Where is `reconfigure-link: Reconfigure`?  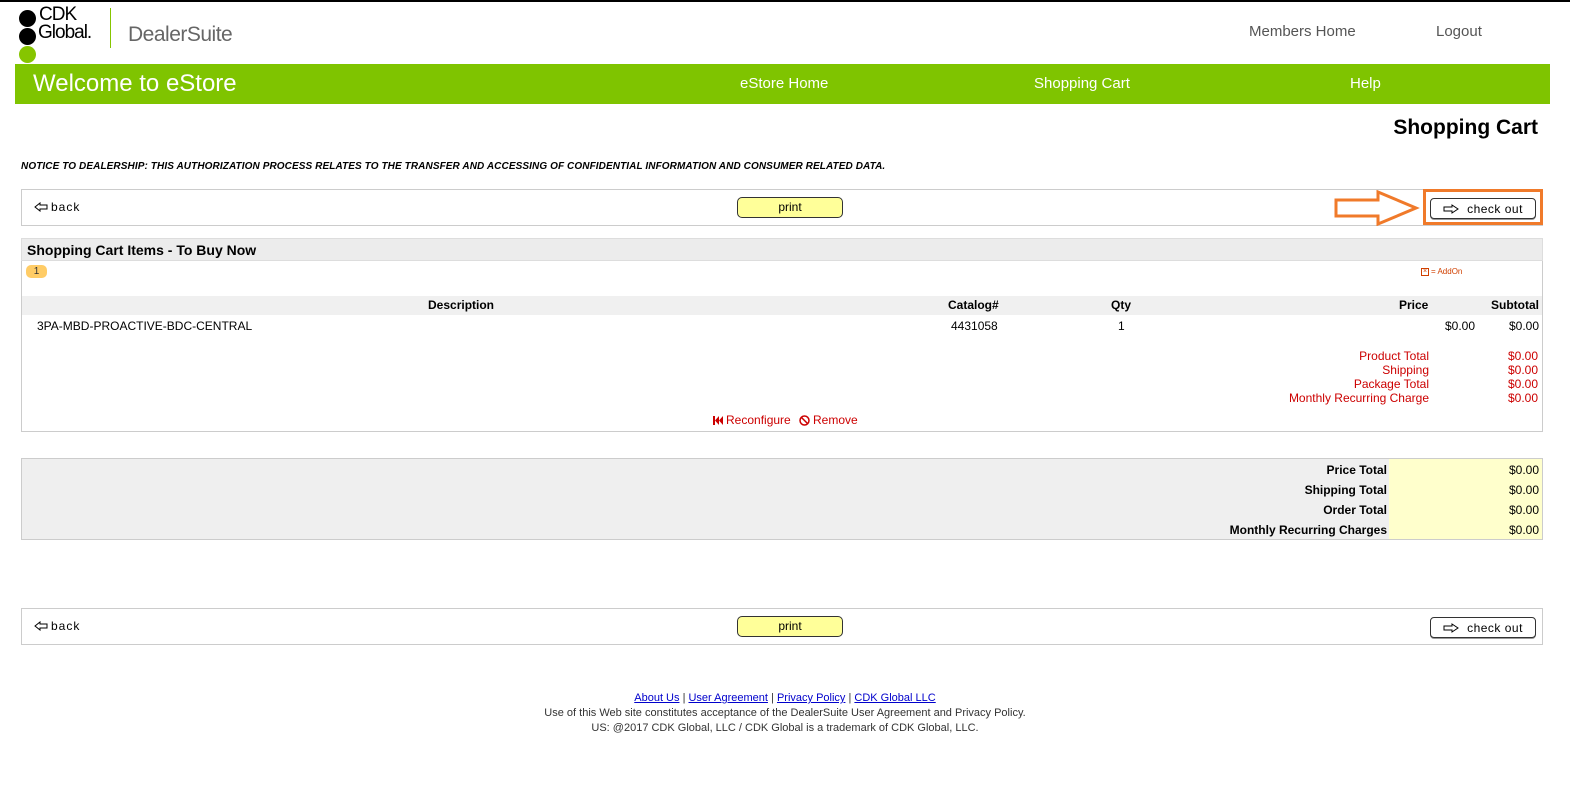
reconfigure-link: Reconfigure is located at coordinates (752, 420).